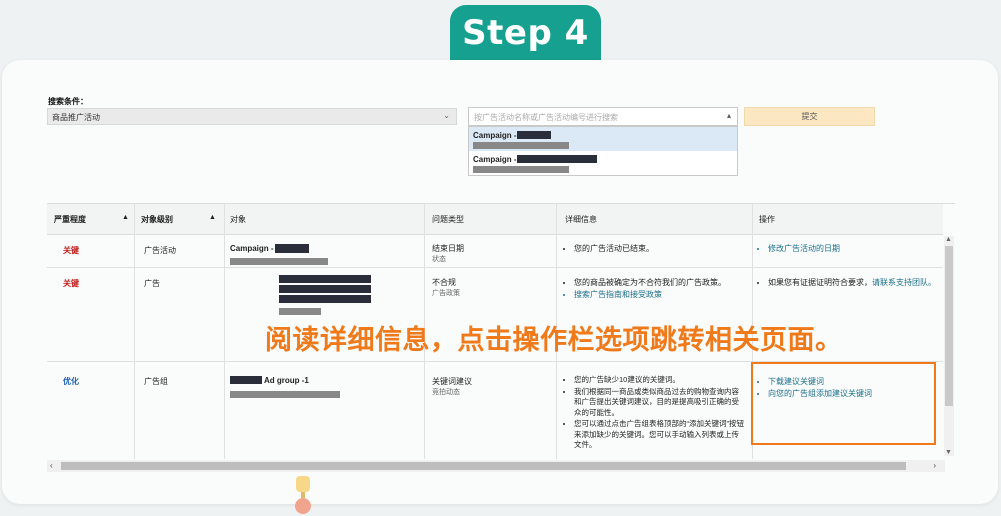 The width and height of the screenshot is (1001, 516). What do you see at coordinates (546, 117) in the screenshot?
I see `search-input-placeholder: 按广告活动名称或广告活动编号进行搜索` at bounding box center [546, 117].